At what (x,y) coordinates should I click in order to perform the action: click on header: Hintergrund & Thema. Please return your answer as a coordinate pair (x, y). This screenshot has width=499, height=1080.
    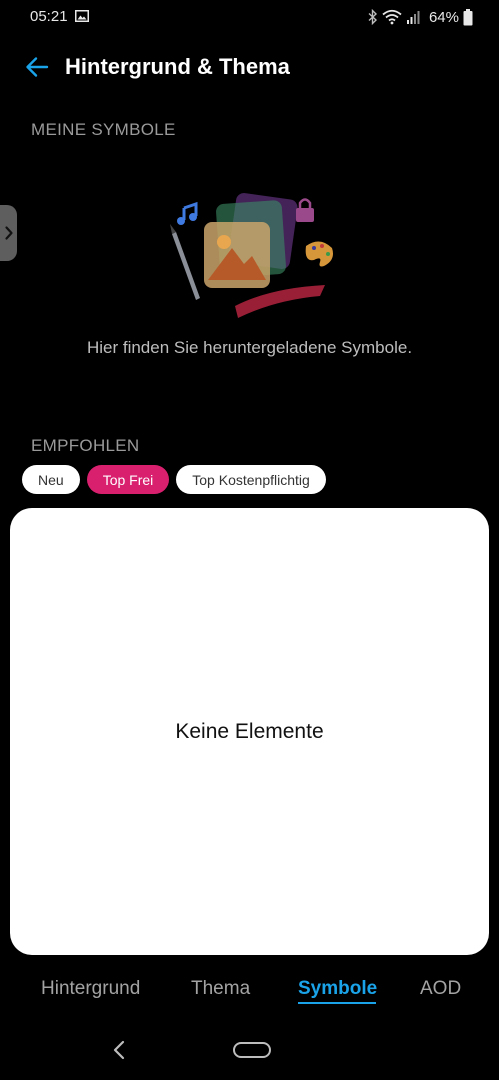
    Looking at the image, I should click on (249, 66).